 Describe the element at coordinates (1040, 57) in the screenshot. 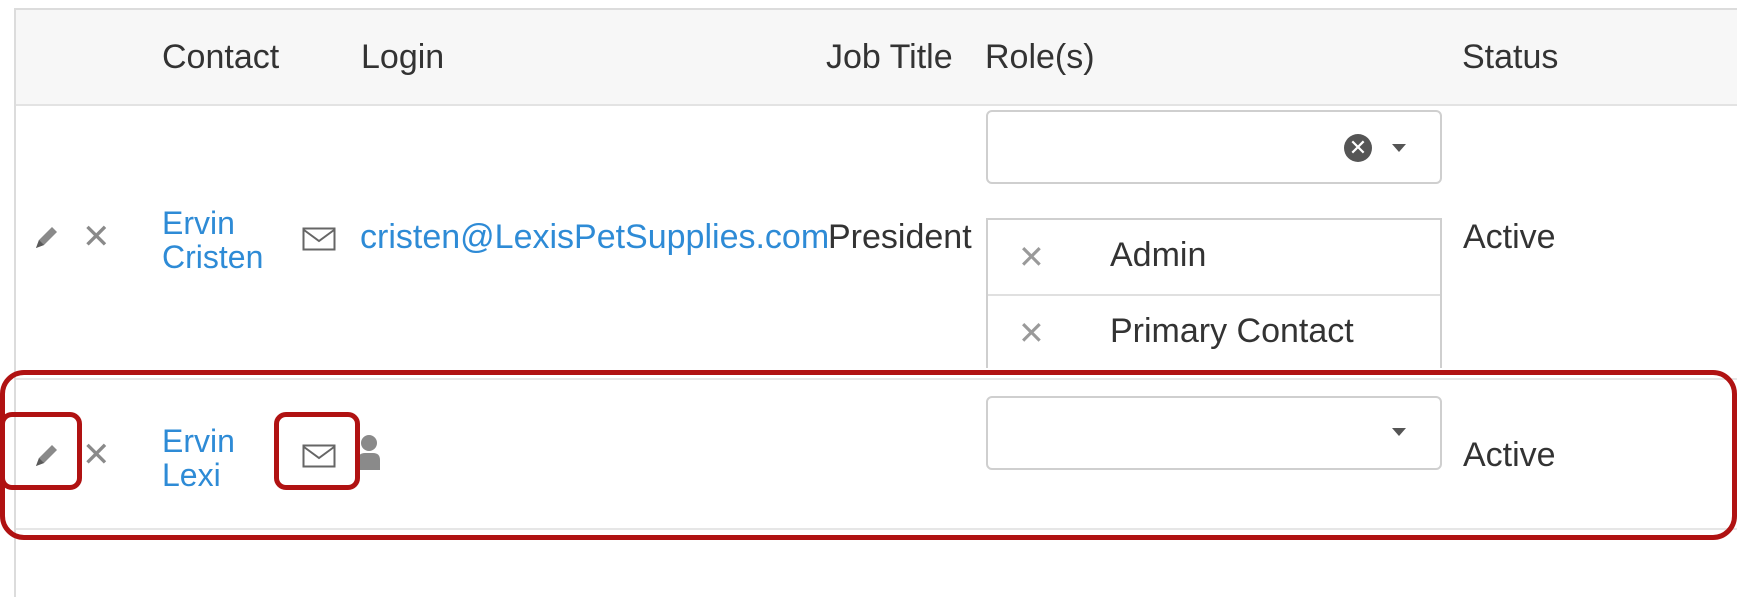

I see `column-header-roles: Role(s)` at that location.